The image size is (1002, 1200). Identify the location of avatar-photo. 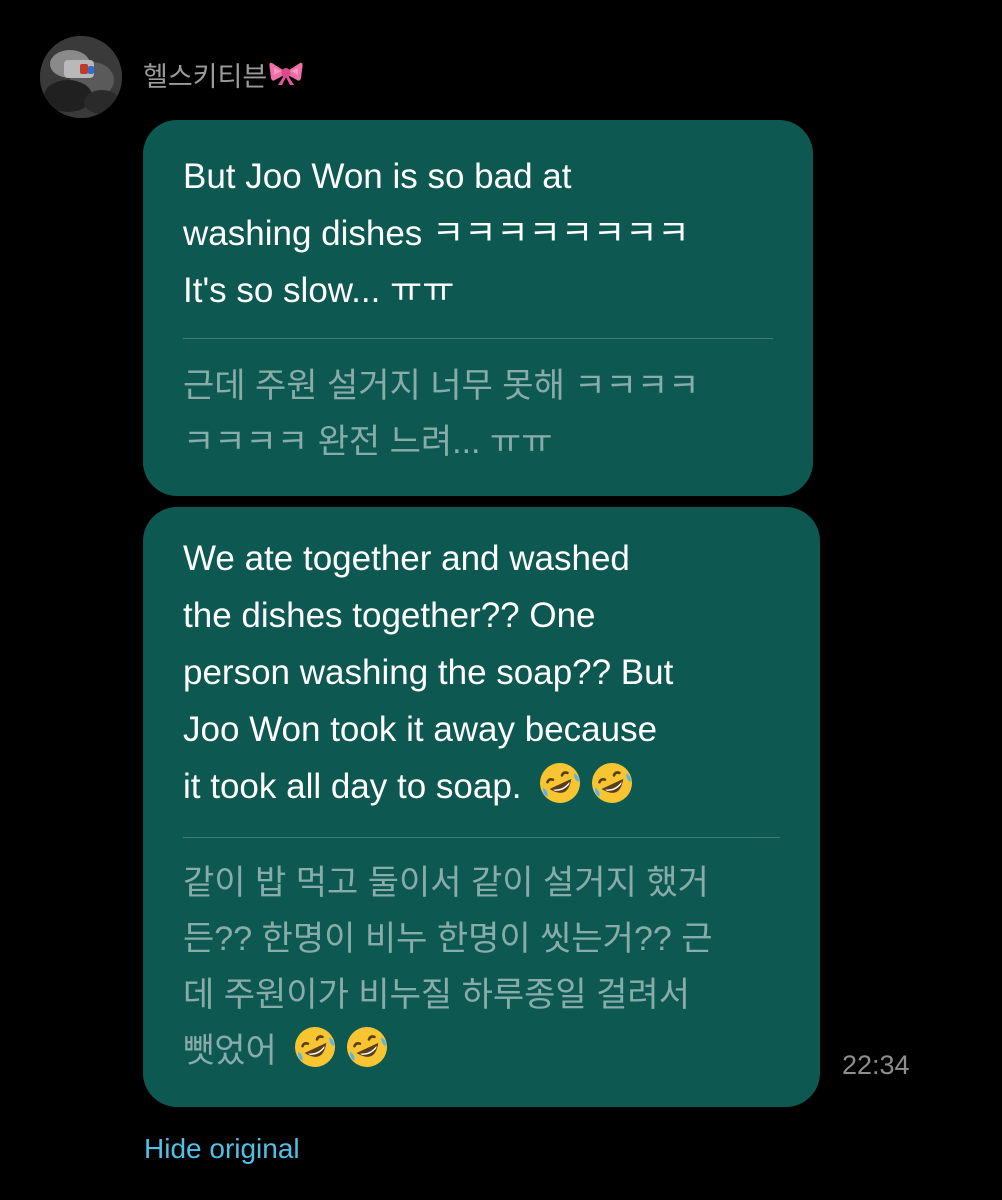
(81, 77).